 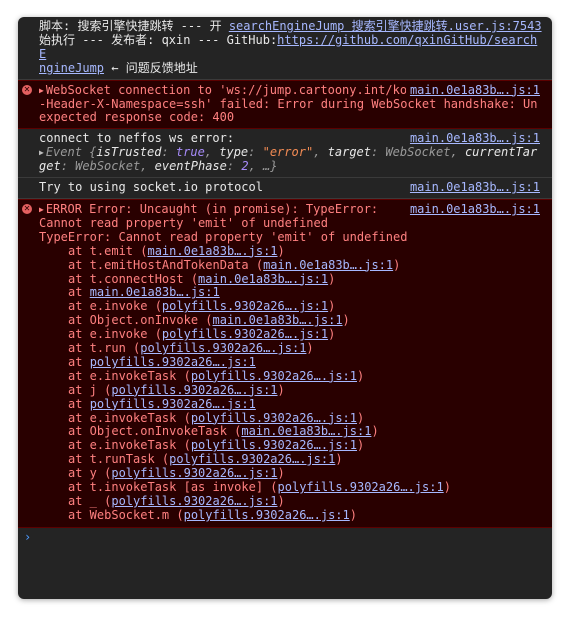 I want to click on stack-frame-function: at j (, so click(x=90, y=389).